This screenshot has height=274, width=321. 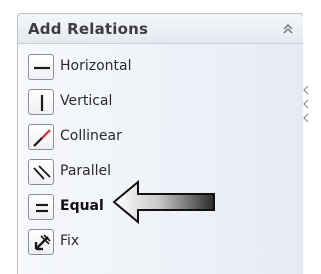 I want to click on relation-label: Vertical, so click(x=86, y=101).